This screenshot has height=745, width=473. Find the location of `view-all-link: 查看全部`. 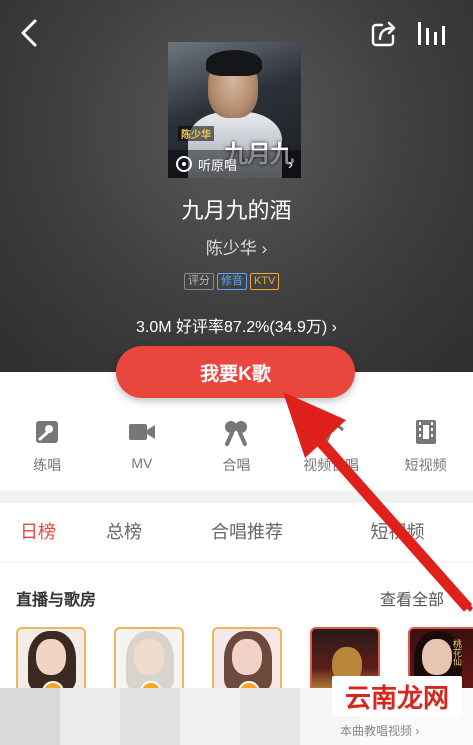

view-all-link: 查看全部 is located at coordinates (412, 598).